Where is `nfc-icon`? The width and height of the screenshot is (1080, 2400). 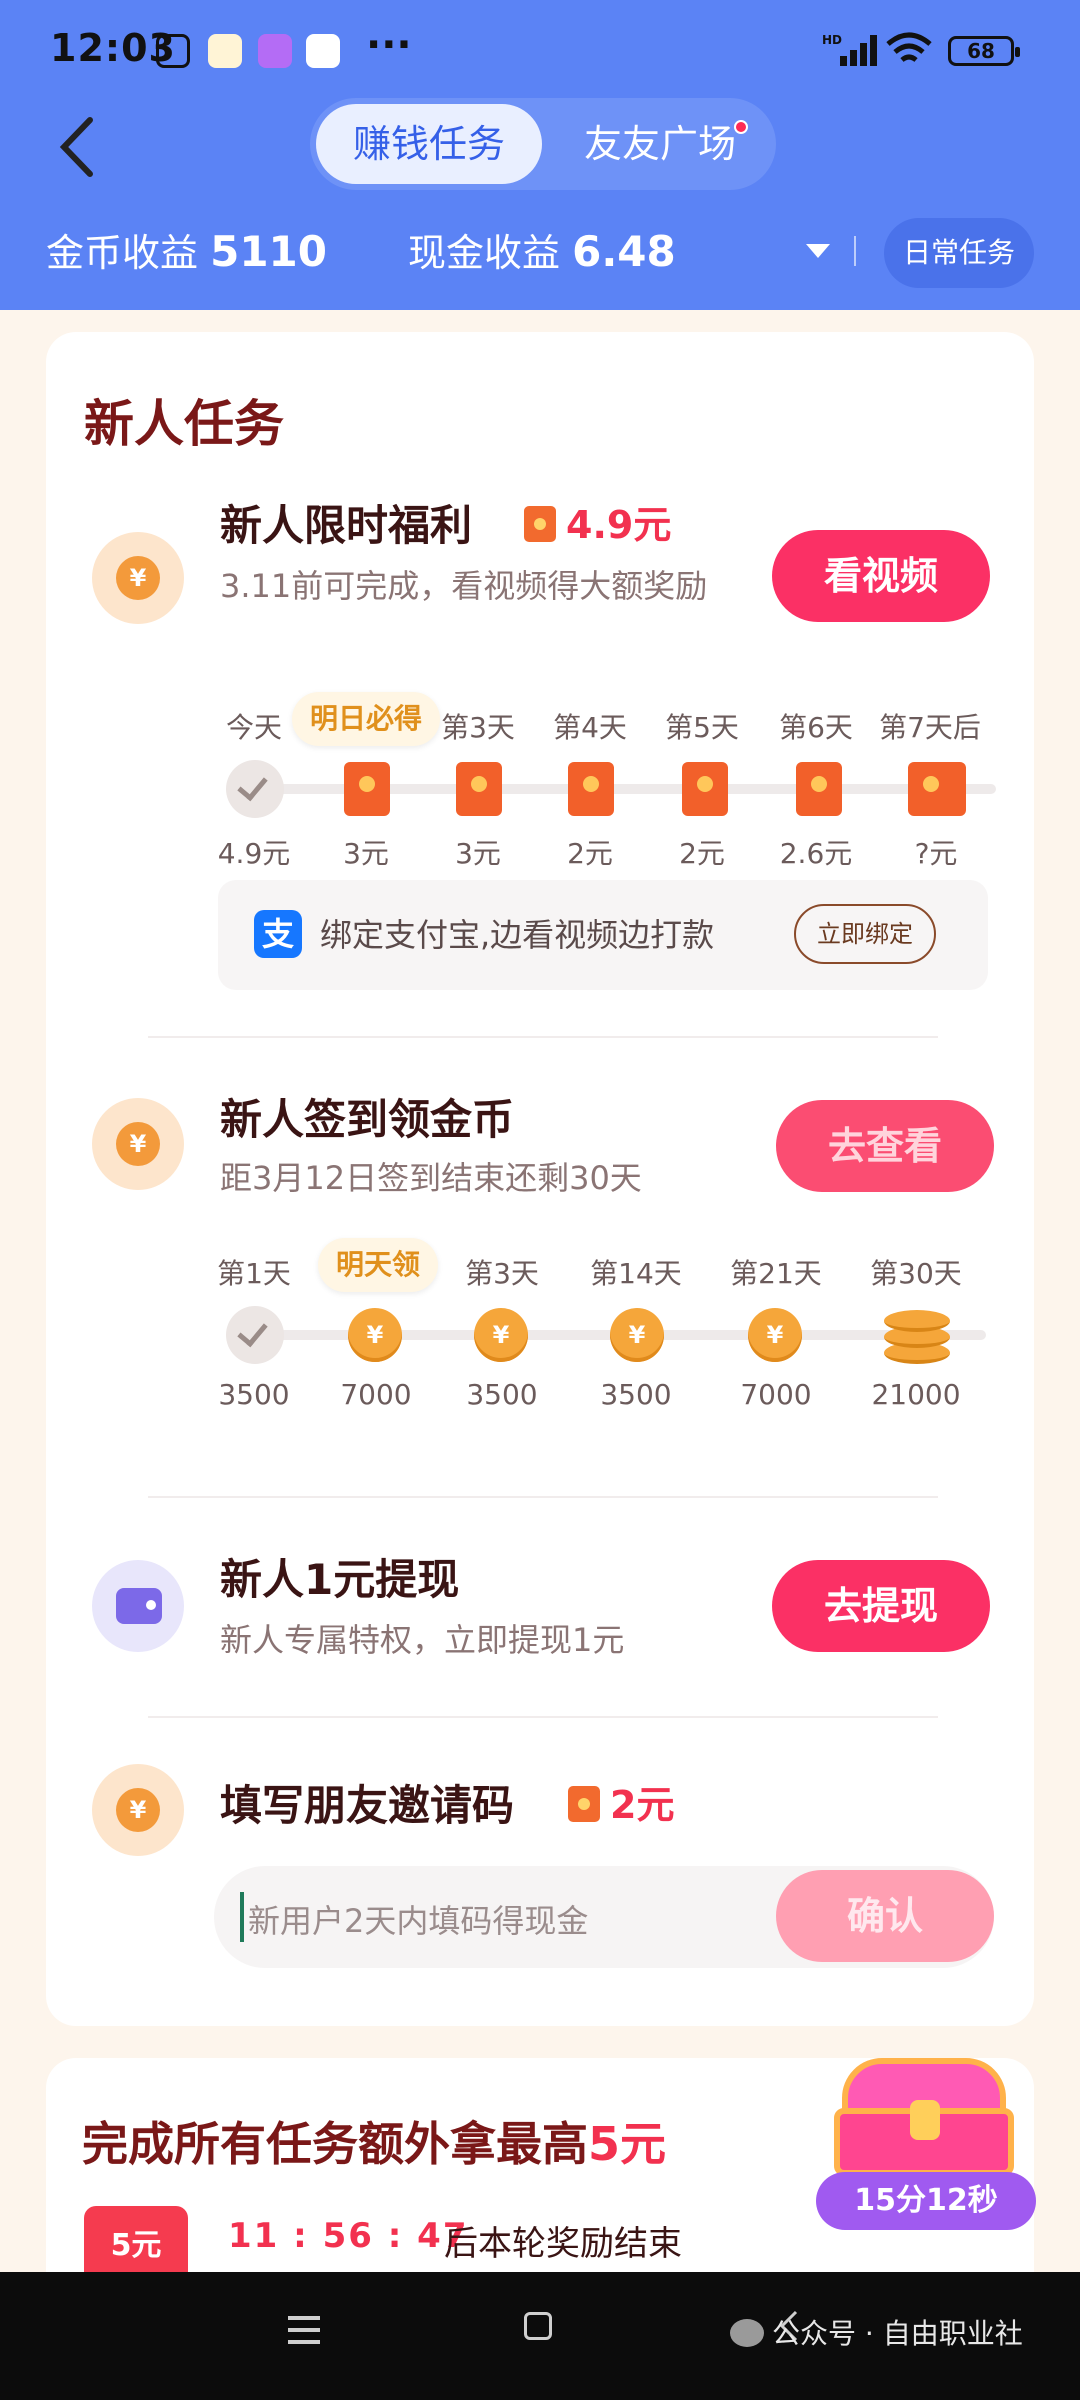
nfc-icon is located at coordinates (173, 51).